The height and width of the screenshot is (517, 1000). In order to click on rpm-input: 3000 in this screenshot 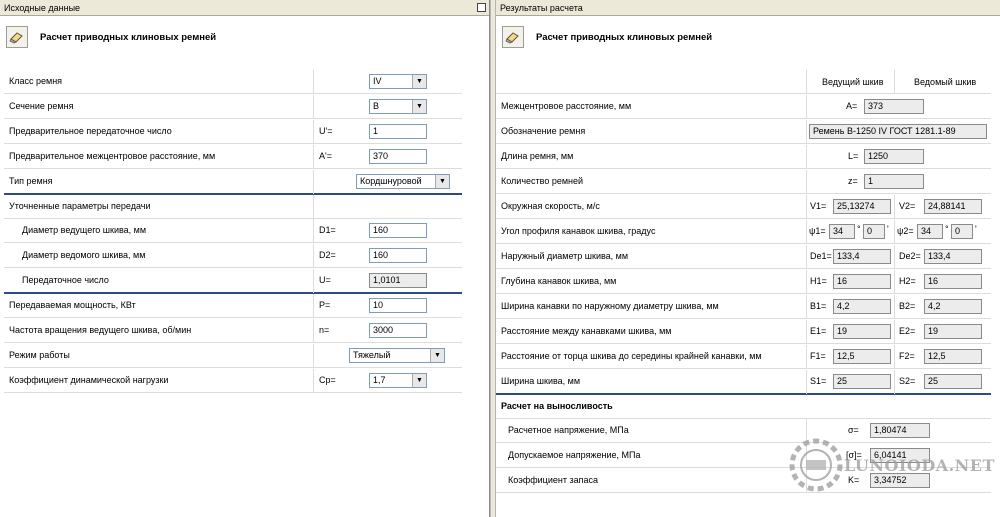, I will do `click(398, 330)`.